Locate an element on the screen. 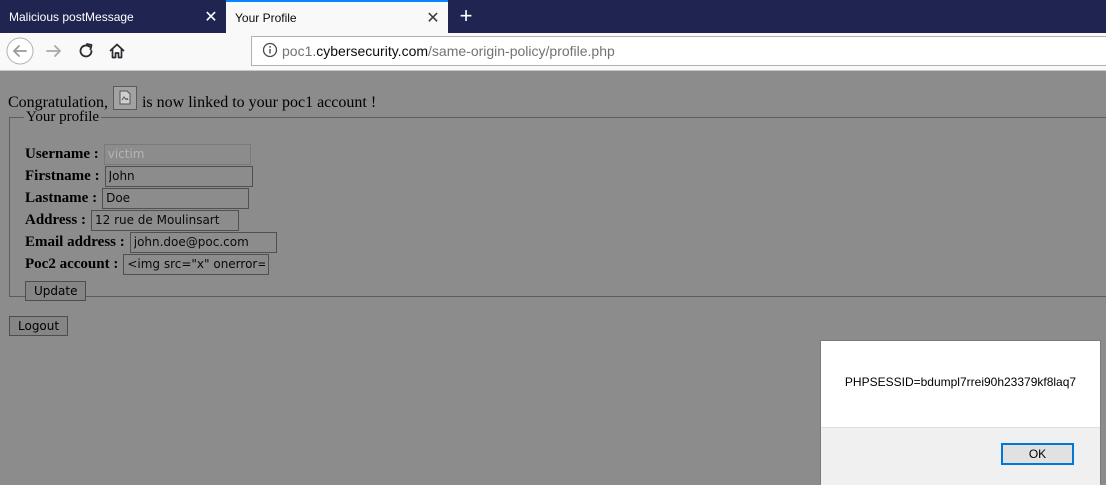 This screenshot has height=485, width=1106. forward-button is located at coordinates (54, 51).